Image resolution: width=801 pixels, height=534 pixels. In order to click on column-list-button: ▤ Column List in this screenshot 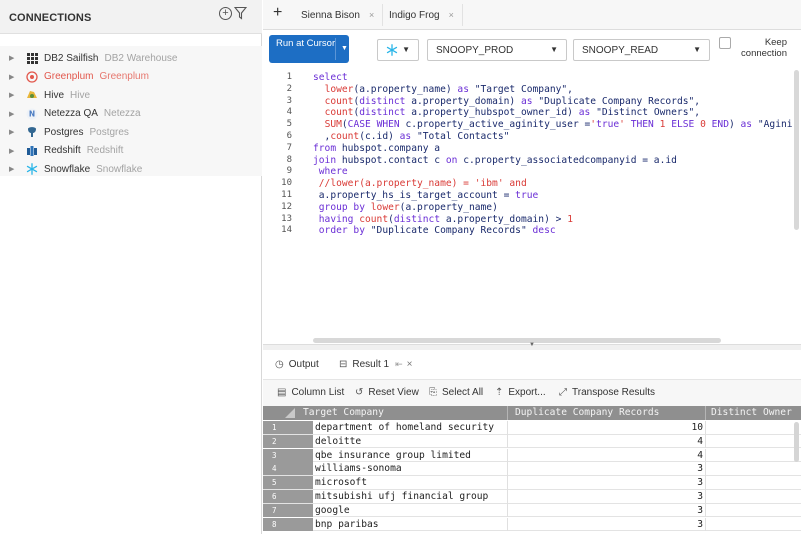, I will do `click(310, 392)`.